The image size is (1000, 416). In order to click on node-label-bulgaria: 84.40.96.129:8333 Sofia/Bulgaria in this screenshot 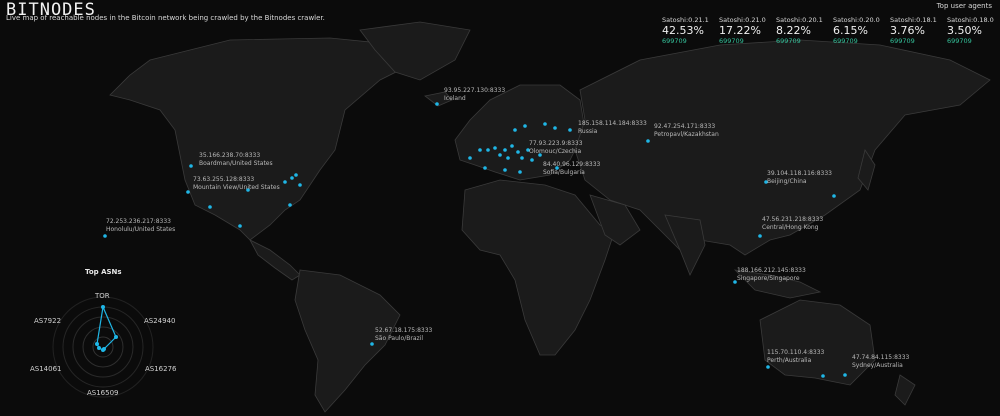, I will do `click(571, 169)`.